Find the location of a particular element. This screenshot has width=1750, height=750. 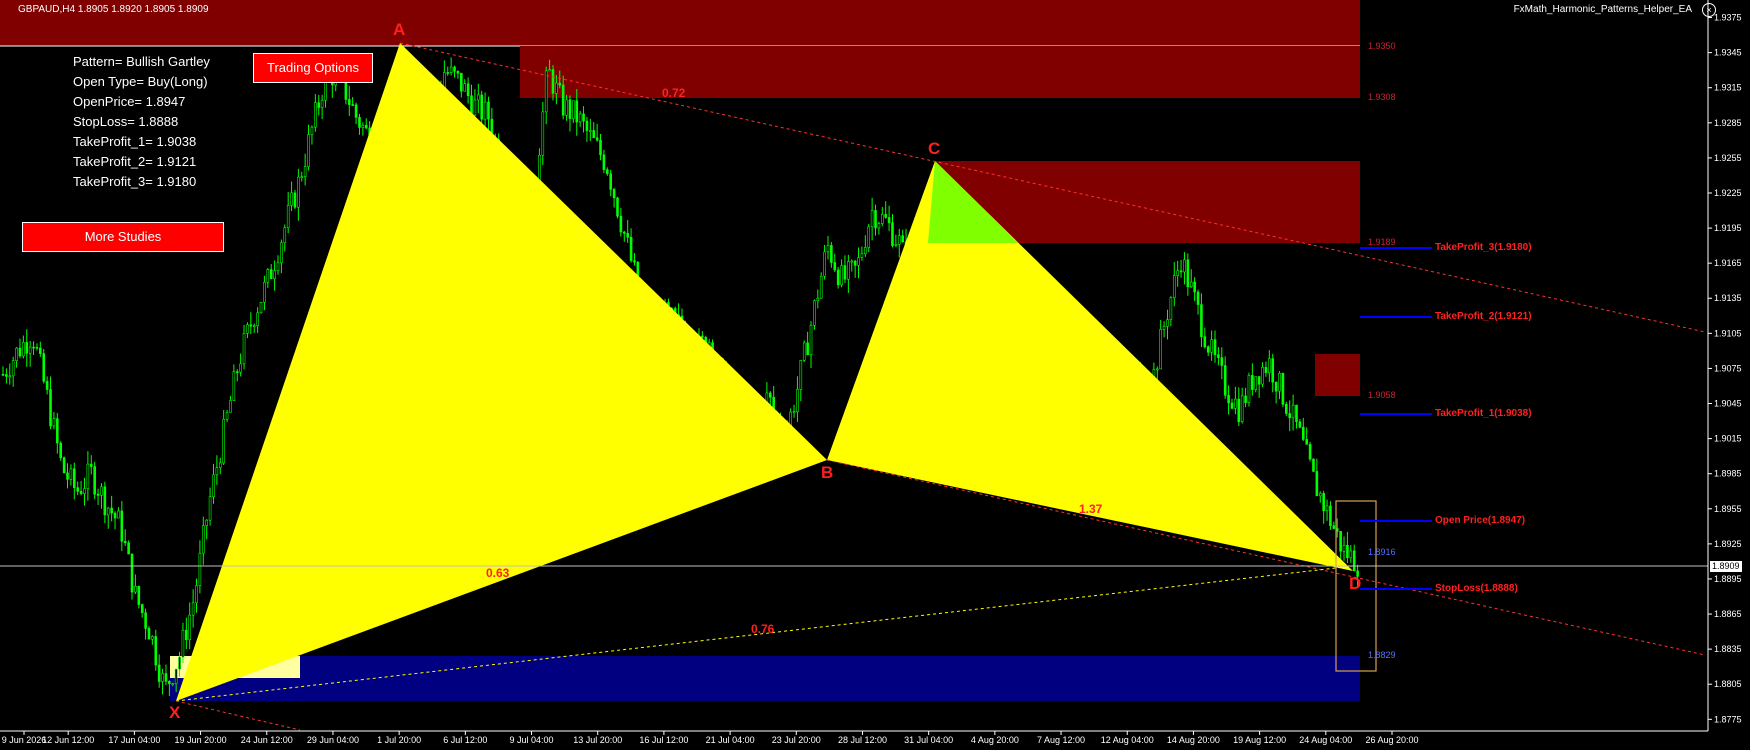

current-price-tag: 1.8909 is located at coordinates (1726, 566).